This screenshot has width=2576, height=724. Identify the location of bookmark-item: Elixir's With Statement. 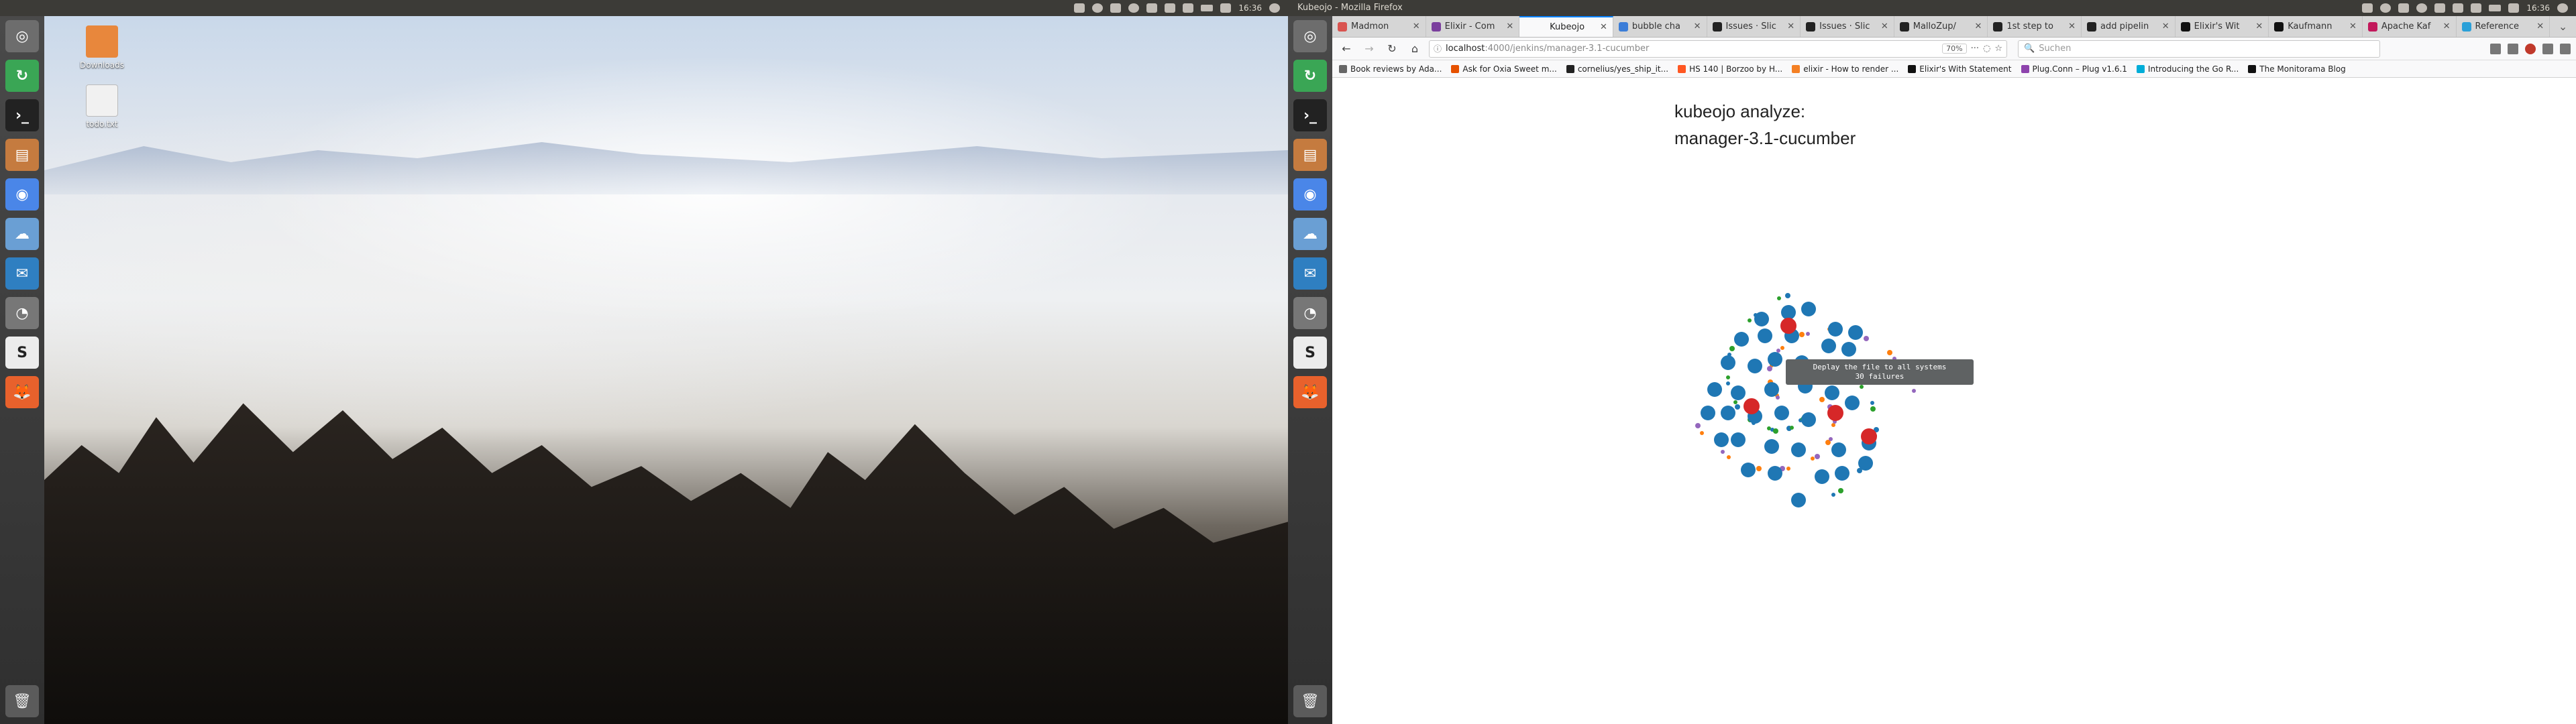
(1960, 69).